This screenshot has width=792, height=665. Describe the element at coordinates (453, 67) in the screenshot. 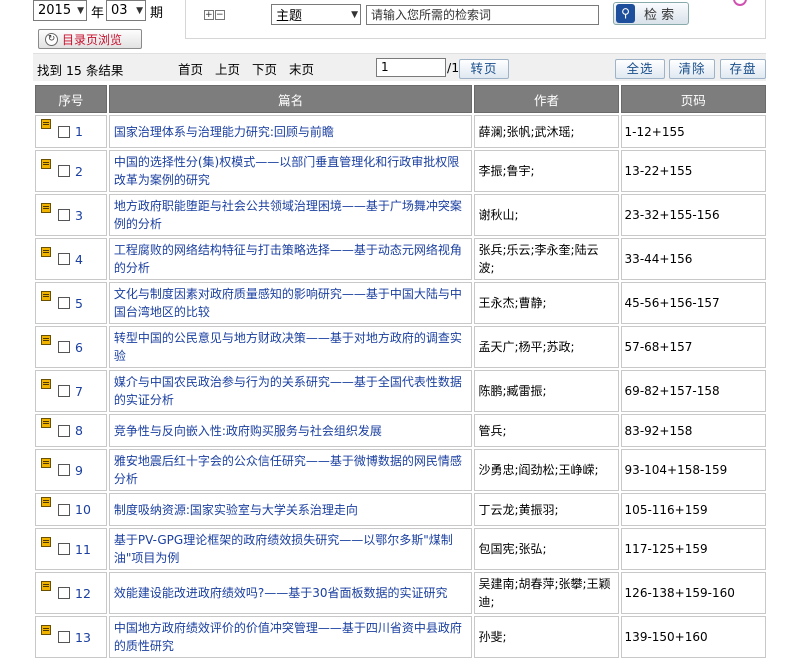

I see `page-total: /1` at that location.